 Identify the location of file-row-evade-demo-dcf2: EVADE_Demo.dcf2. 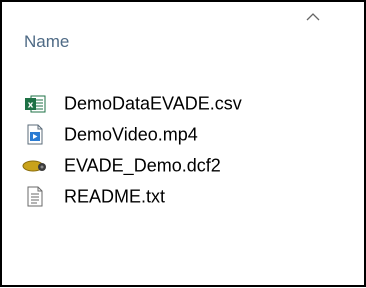
(183, 165).